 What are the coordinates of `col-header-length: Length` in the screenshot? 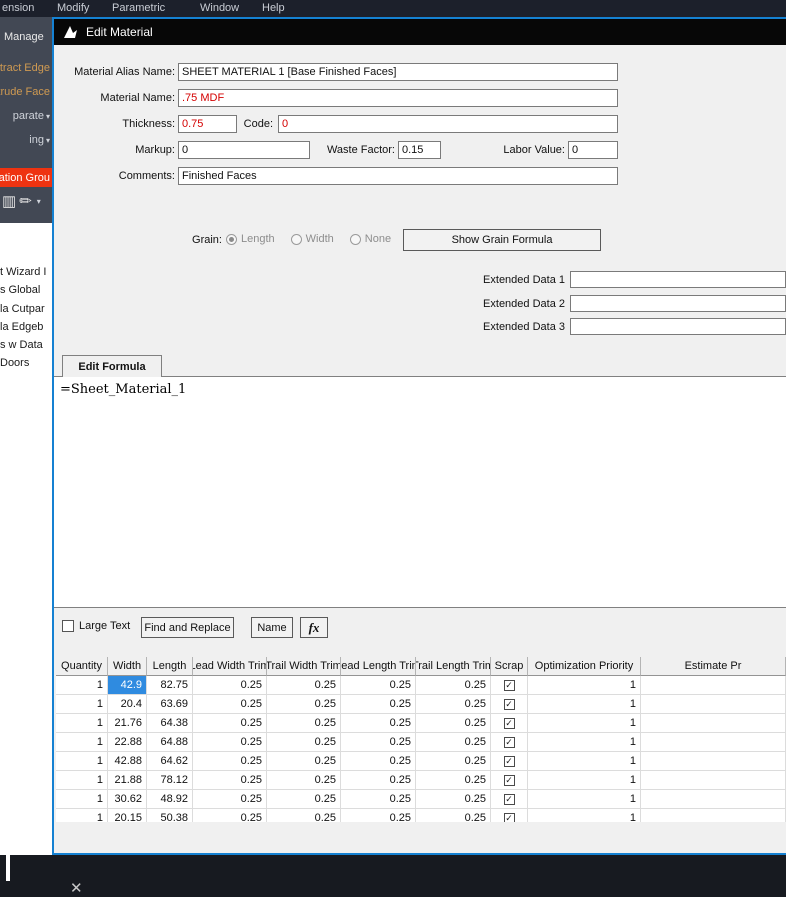 It's located at (170, 666).